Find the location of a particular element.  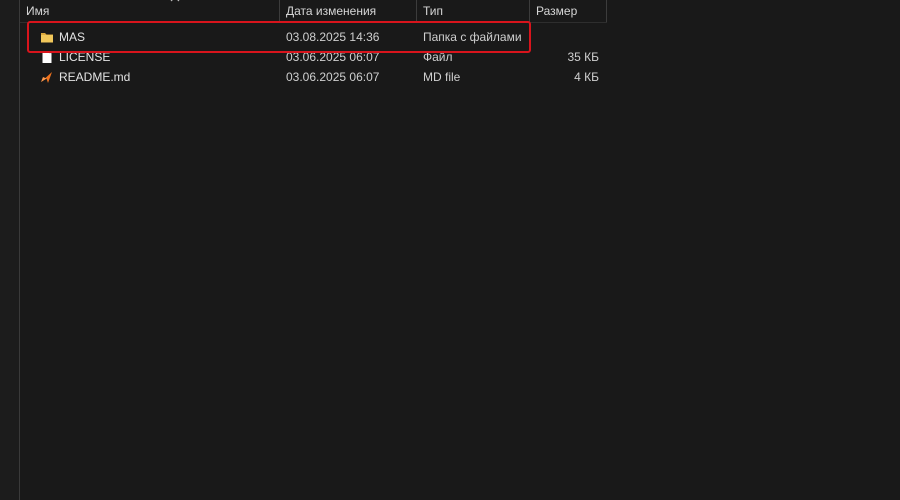

column-header-size: Размер is located at coordinates (568, 11).